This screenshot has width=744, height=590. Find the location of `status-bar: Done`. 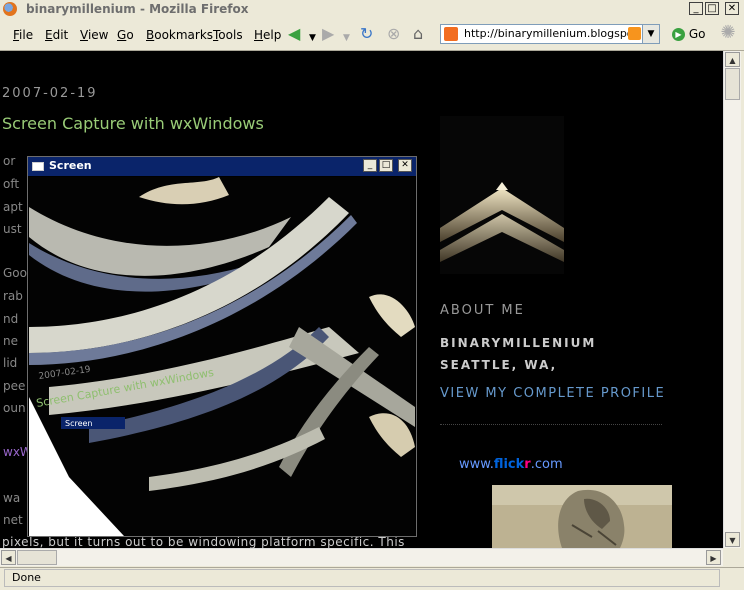

status-bar: Done is located at coordinates (372, 578).